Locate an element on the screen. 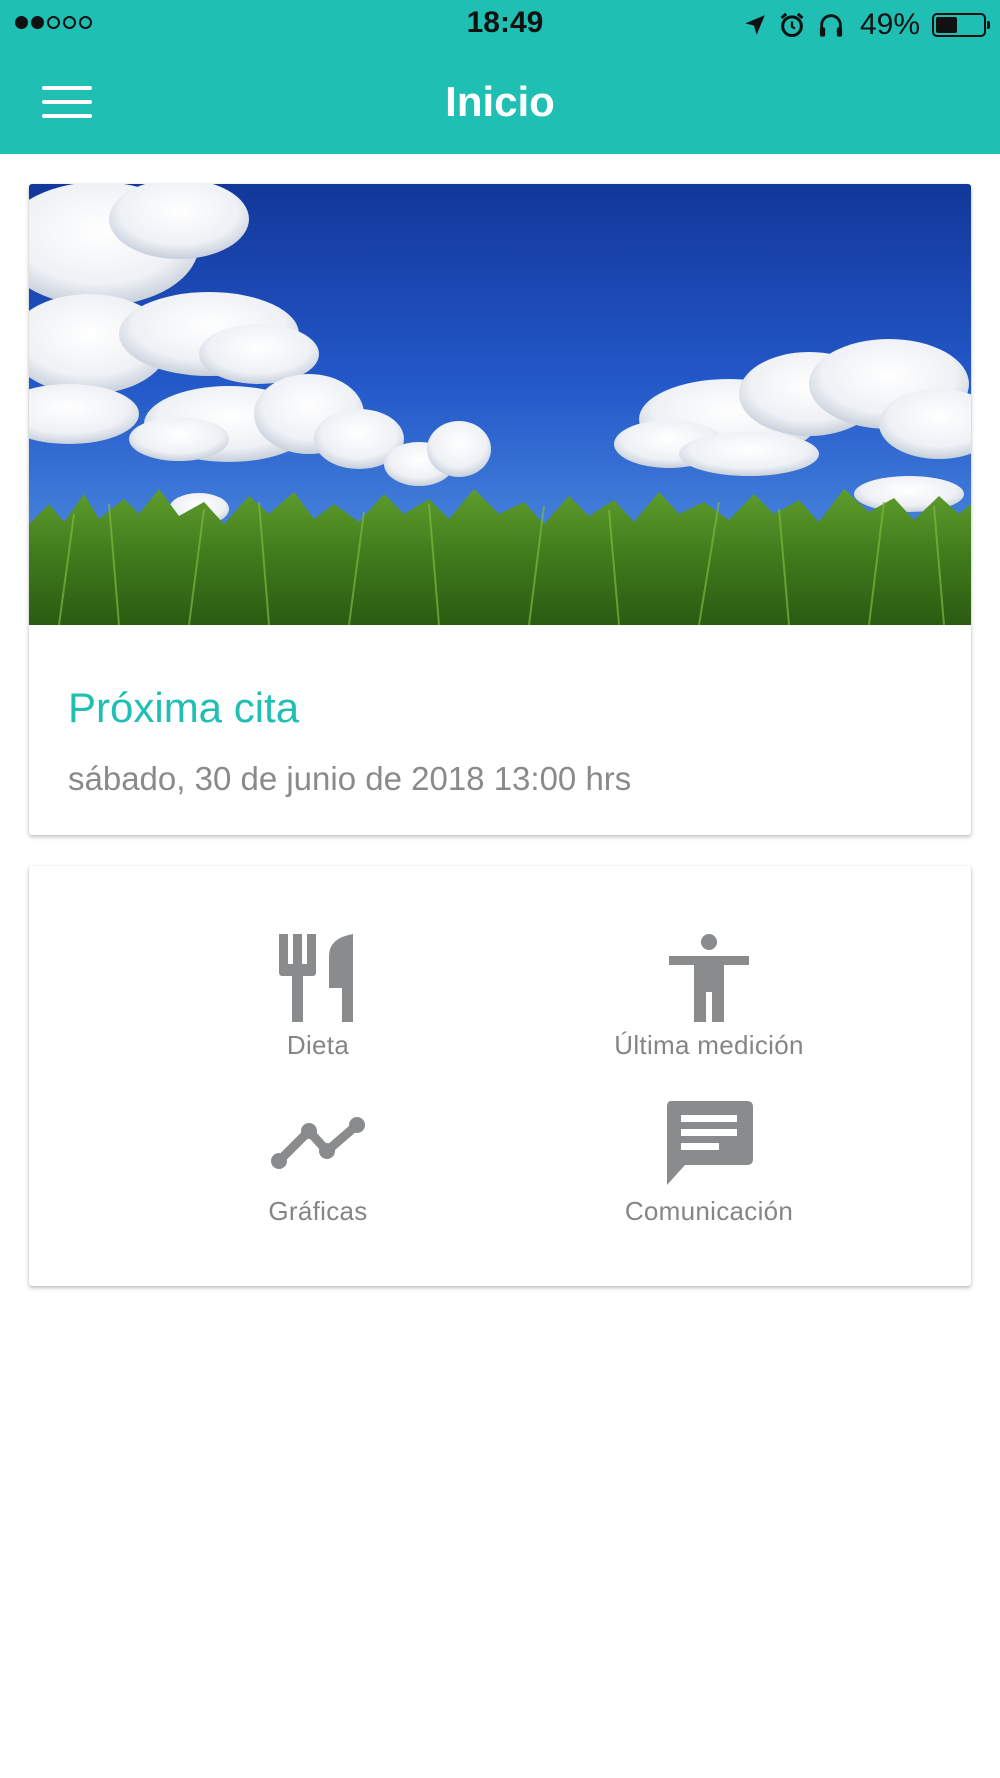 The image size is (1000, 1778). battery-icon is located at coordinates (961, 25).